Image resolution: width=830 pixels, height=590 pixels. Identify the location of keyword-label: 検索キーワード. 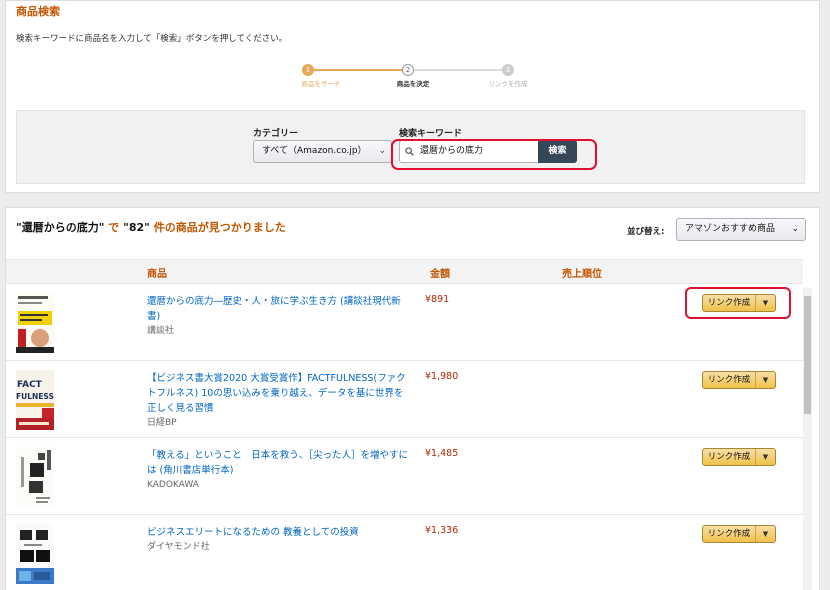
(431, 134).